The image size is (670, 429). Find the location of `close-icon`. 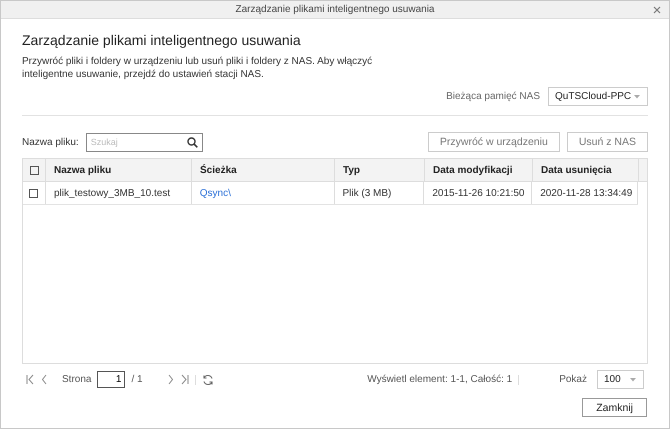

close-icon is located at coordinates (657, 10).